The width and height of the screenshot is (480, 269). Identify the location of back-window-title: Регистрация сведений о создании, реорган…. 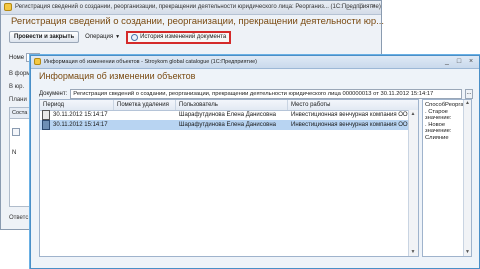
(198, 7).